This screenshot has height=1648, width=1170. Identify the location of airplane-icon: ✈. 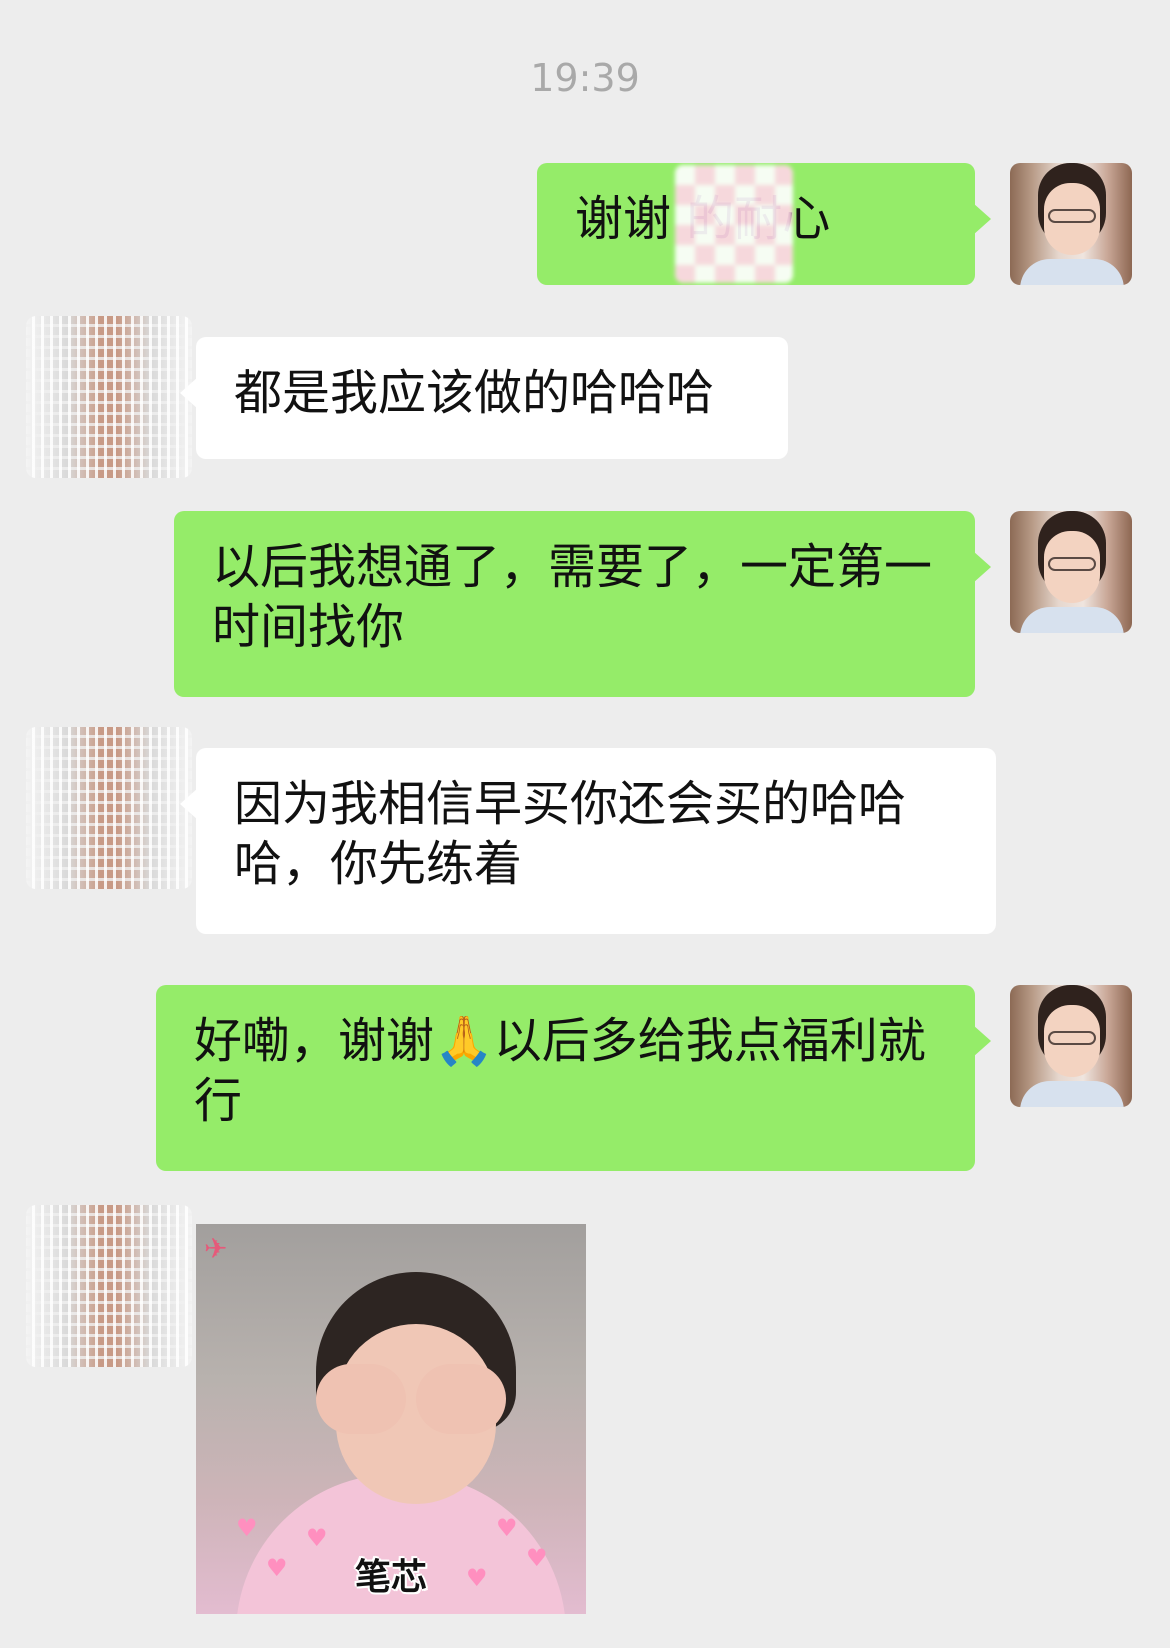
(216, 1248).